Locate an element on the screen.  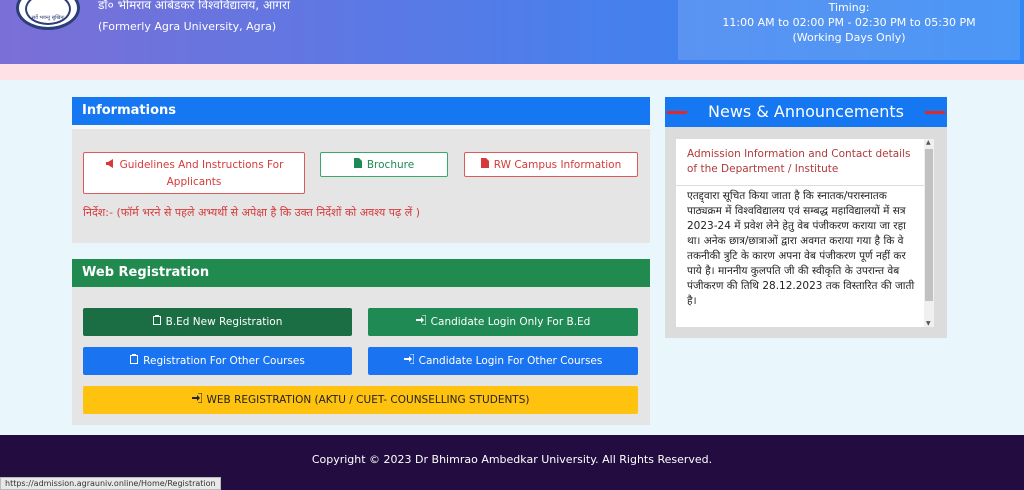
news-header-right-bar is located at coordinates (935, 112).